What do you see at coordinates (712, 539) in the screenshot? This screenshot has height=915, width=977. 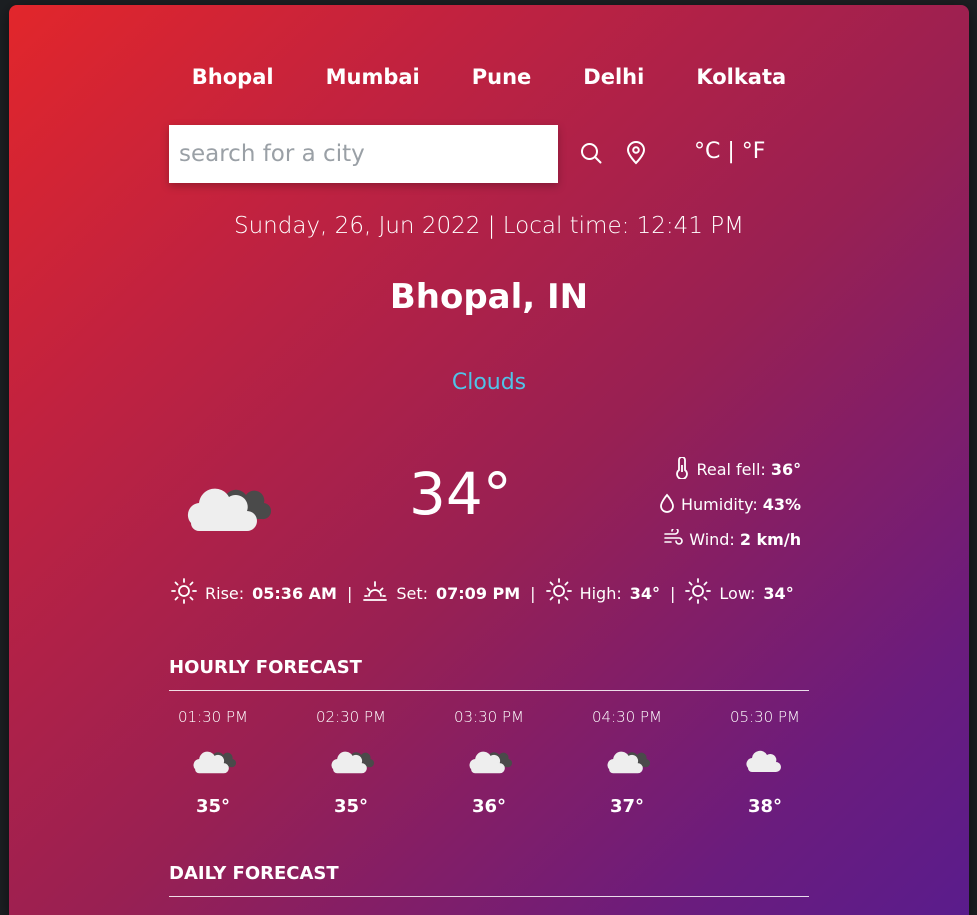 I see `wind-label: Wind:` at bounding box center [712, 539].